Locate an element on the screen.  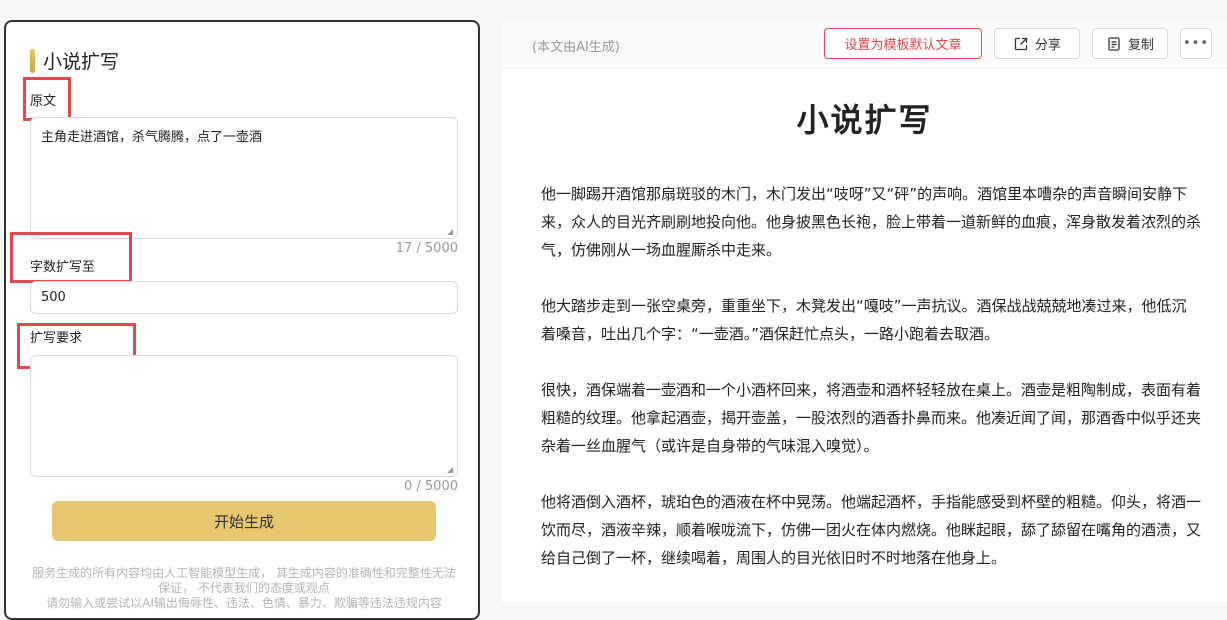
set-default-template-button: 设置为模板默认文章 is located at coordinates (903, 43).